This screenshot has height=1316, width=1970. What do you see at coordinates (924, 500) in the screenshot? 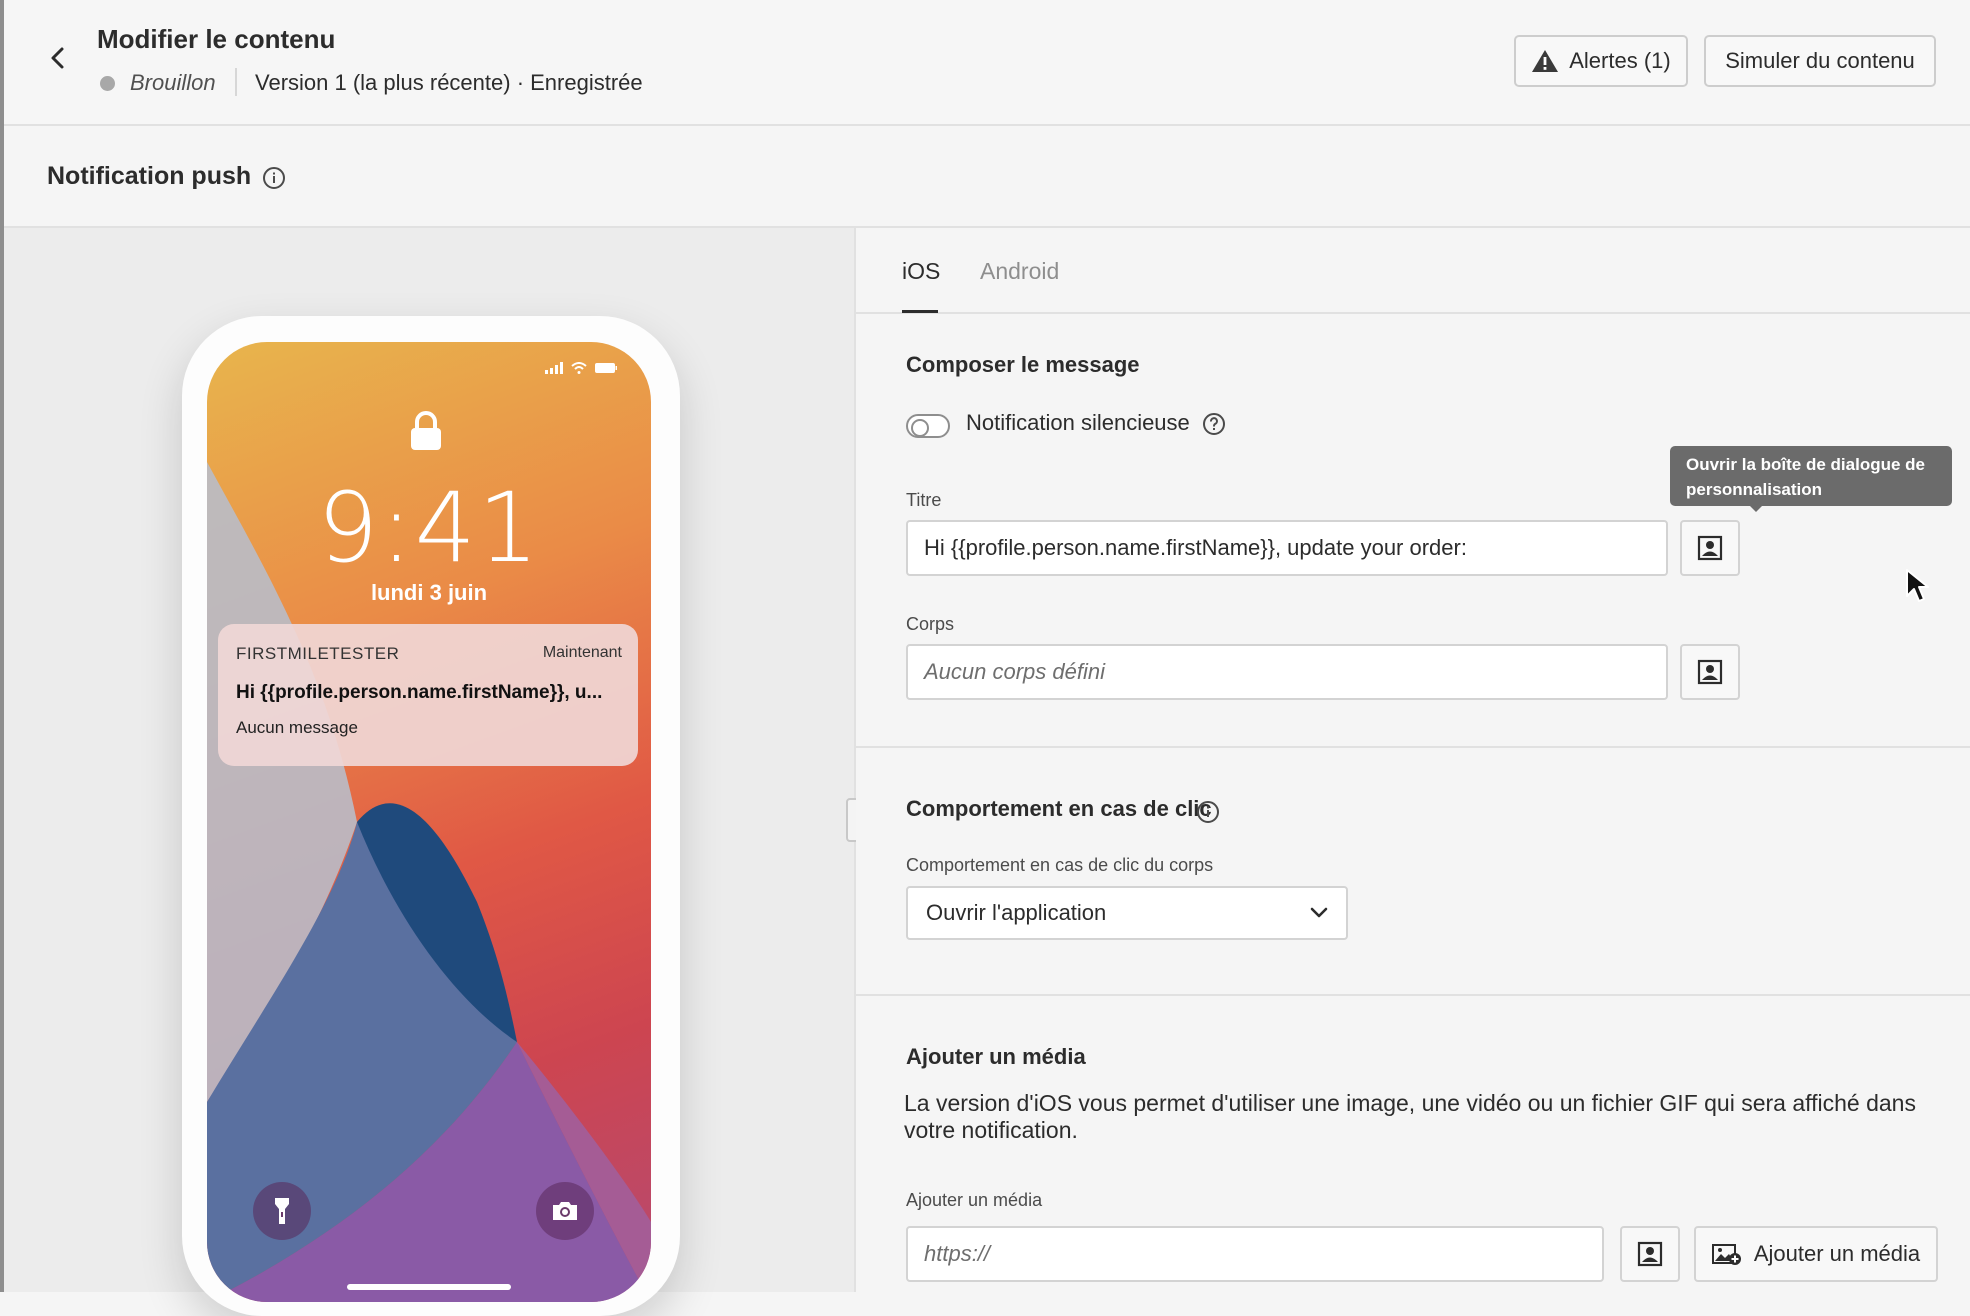
I see `title-field-label: Titre` at bounding box center [924, 500].